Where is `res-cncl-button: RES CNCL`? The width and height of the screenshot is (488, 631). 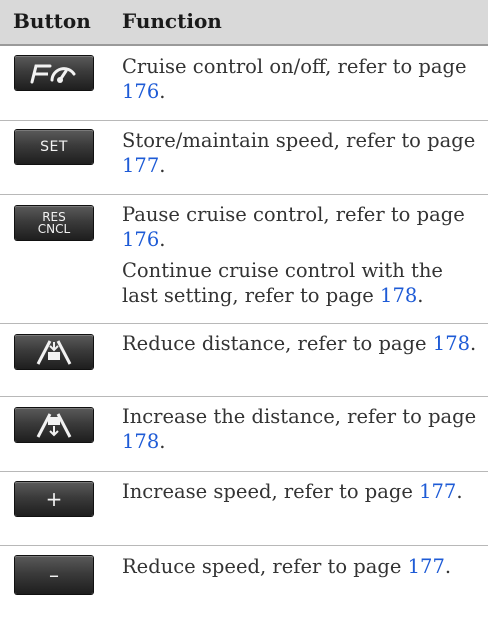 res-cncl-button: RES CNCL is located at coordinates (54, 223).